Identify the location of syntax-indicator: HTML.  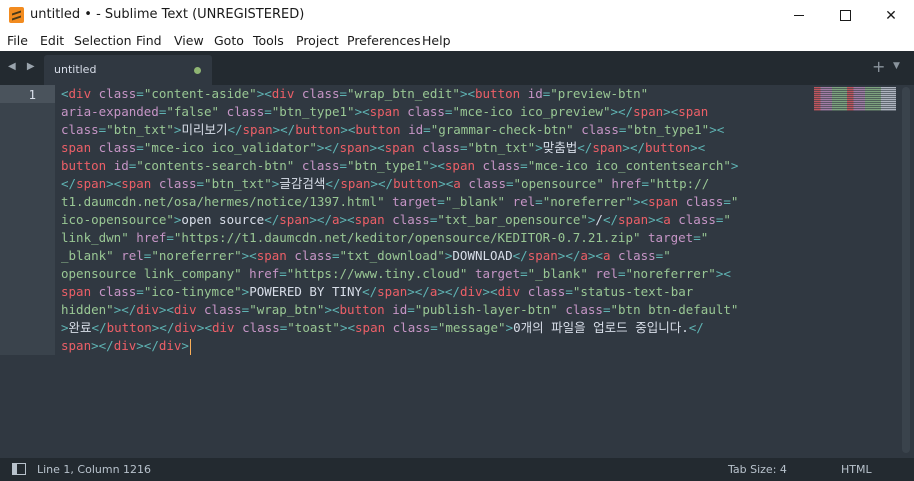
(856, 469).